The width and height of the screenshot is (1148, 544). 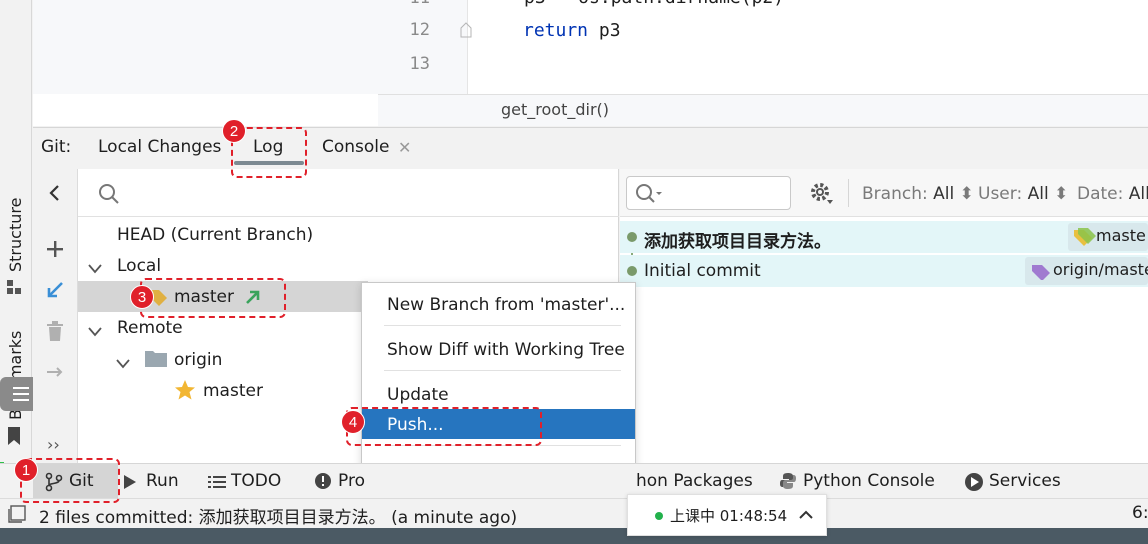 I want to click on code-line: return p3, so click(x=572, y=30).